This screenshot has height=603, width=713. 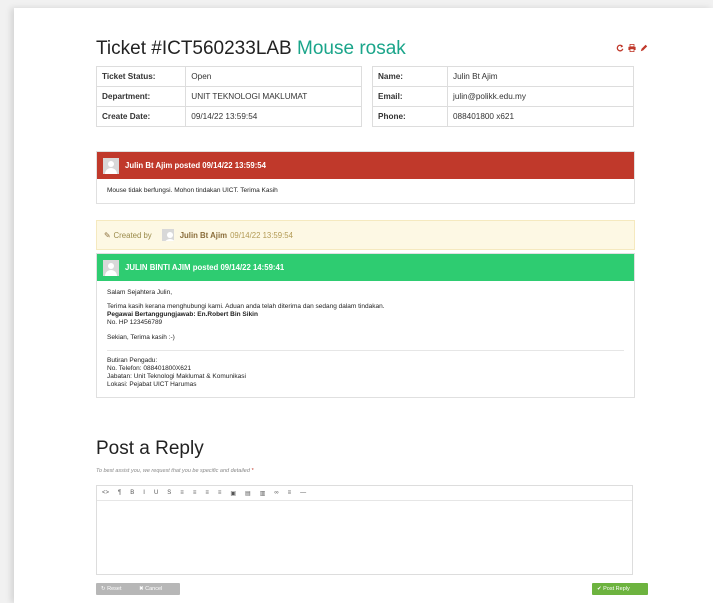 I want to click on status-value: Open, so click(x=273, y=76).